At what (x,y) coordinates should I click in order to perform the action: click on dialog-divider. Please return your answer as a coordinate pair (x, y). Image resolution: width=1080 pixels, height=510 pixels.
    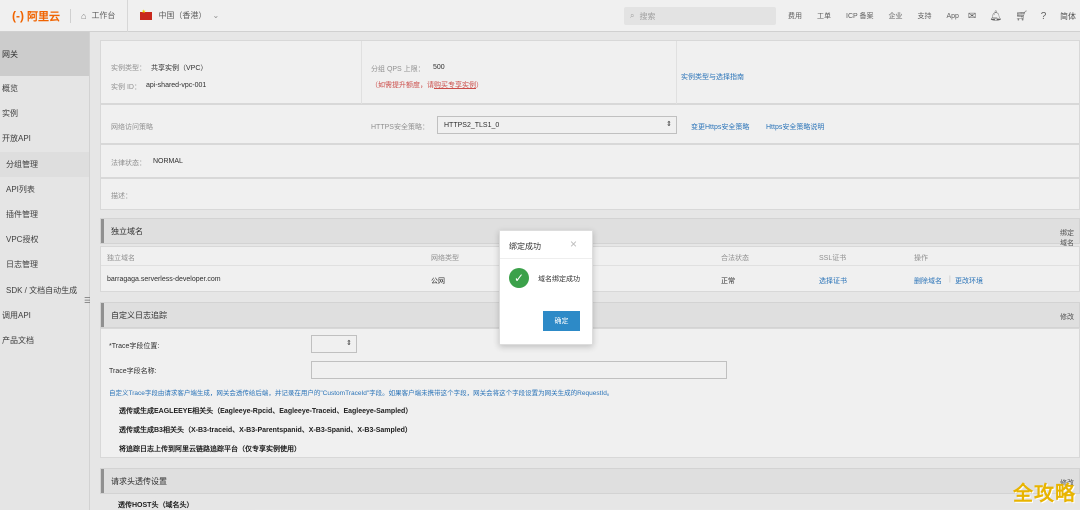
    Looking at the image, I should click on (546, 258).